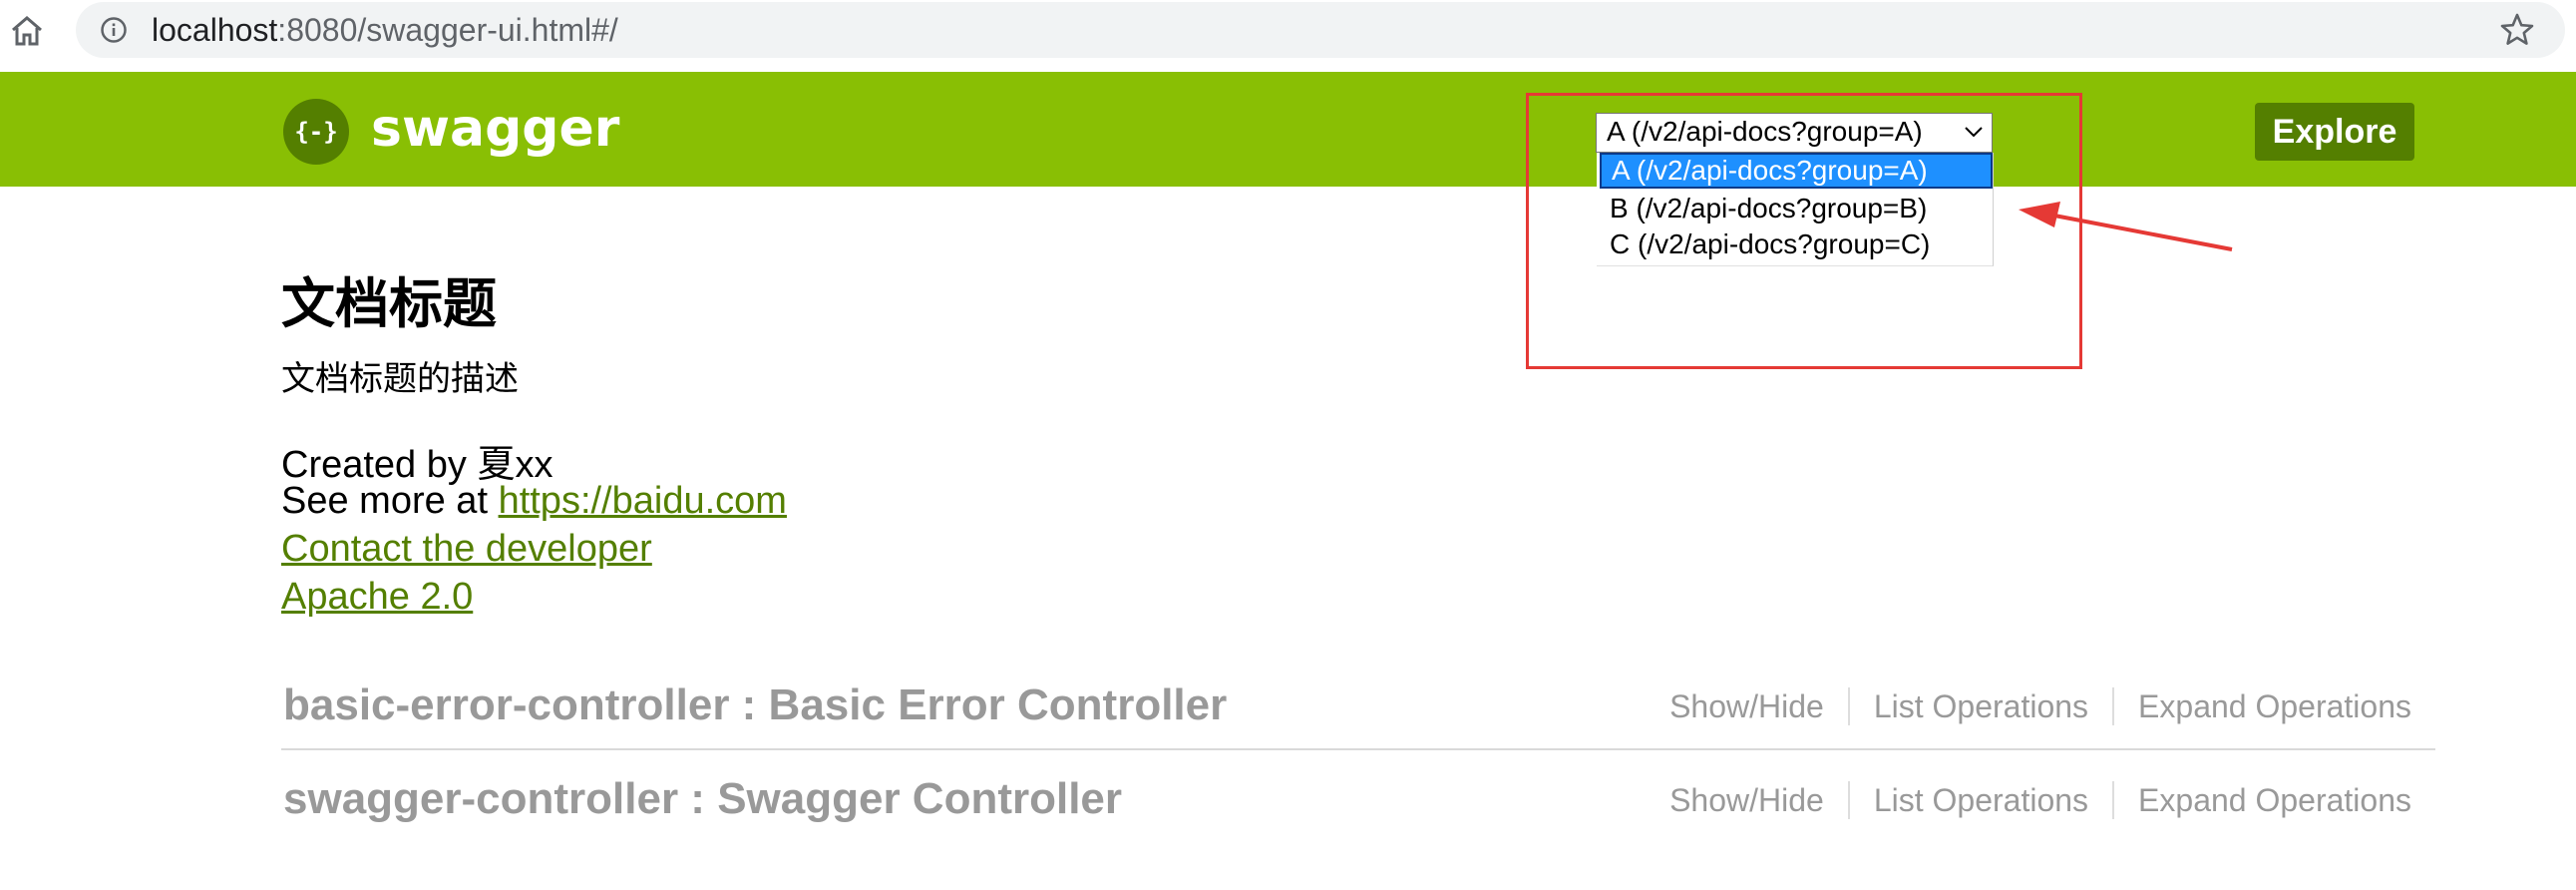  I want to click on star-icon, so click(2517, 30).